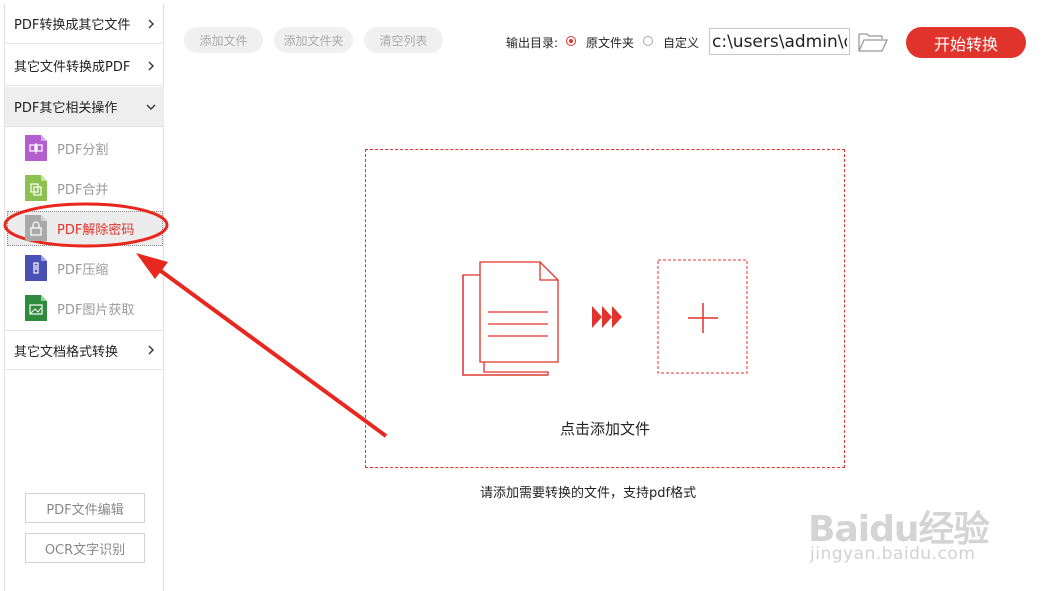 Image resolution: width=1051 pixels, height=591 pixels. I want to click on drop-zone-illustration, so click(605, 317).